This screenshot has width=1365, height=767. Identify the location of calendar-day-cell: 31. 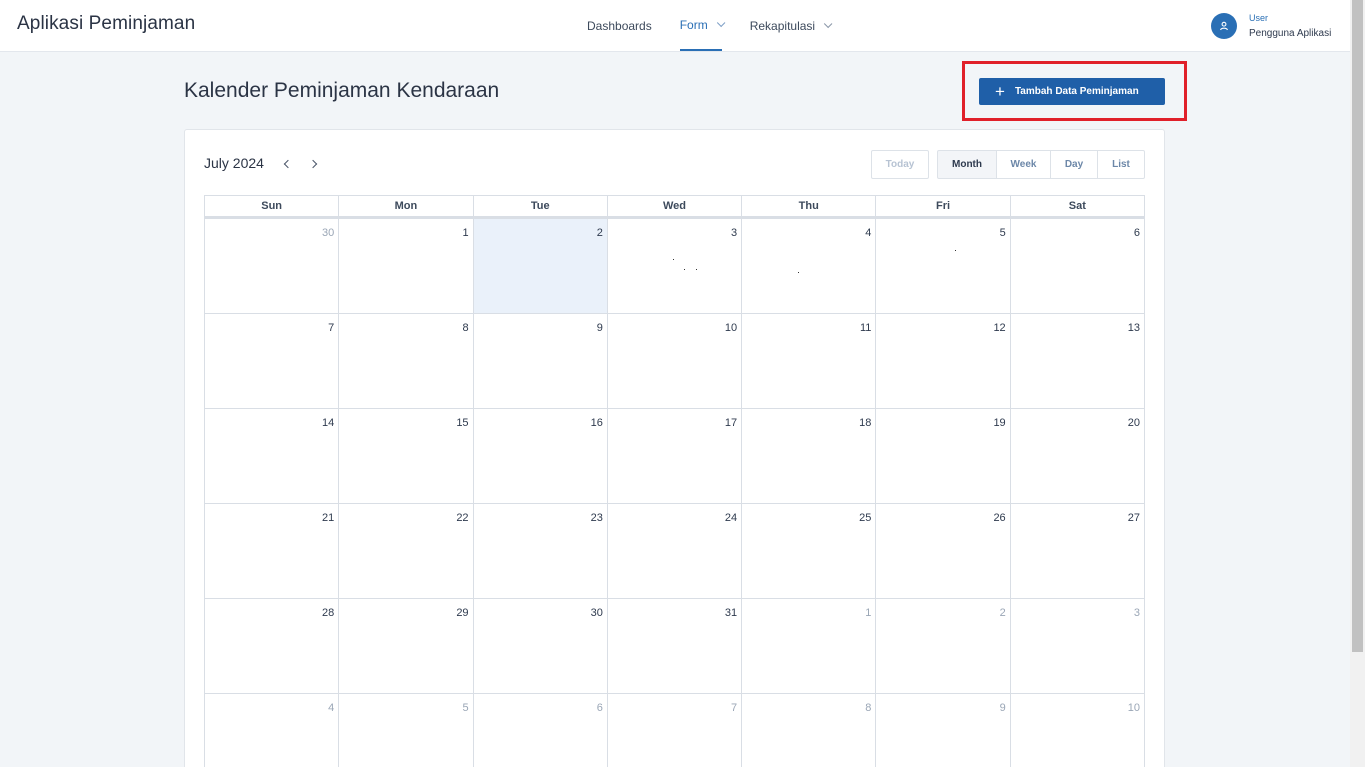
(675, 646).